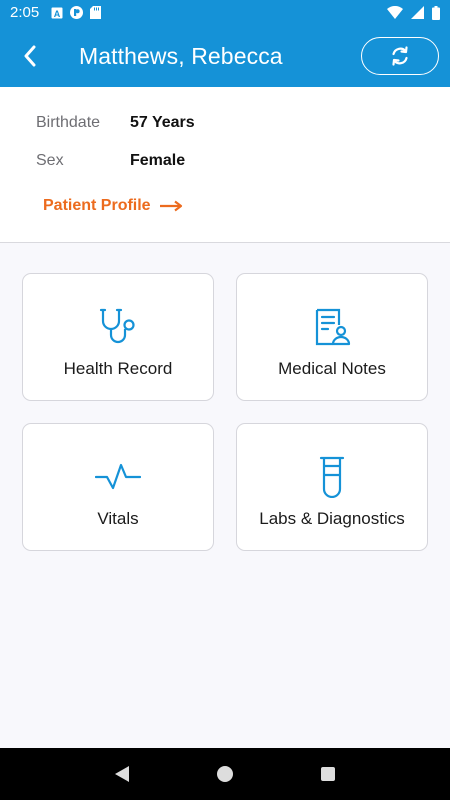 The height and width of the screenshot is (800, 450). I want to click on labs-diagnostics-tile: Labs & Diagnostics, so click(332, 487).